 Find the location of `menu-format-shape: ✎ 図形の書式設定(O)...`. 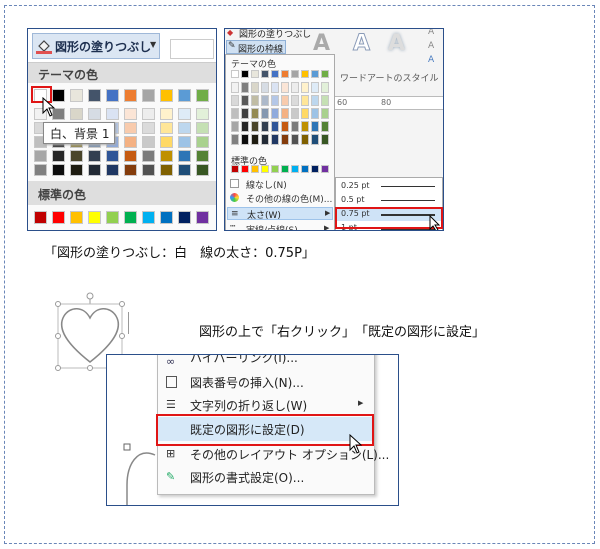

menu-format-shape: ✎ 図形の書式設定(O)... is located at coordinates (266, 477).